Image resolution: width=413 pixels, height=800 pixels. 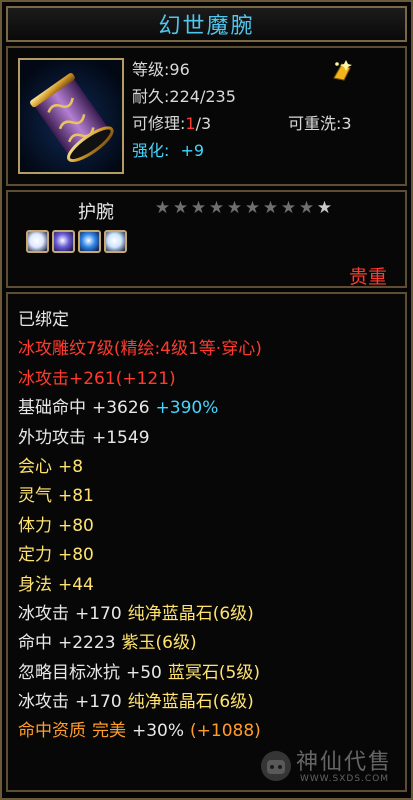 What do you see at coordinates (148, 69) in the screenshot?
I see `level-label: 等级` at bounding box center [148, 69].